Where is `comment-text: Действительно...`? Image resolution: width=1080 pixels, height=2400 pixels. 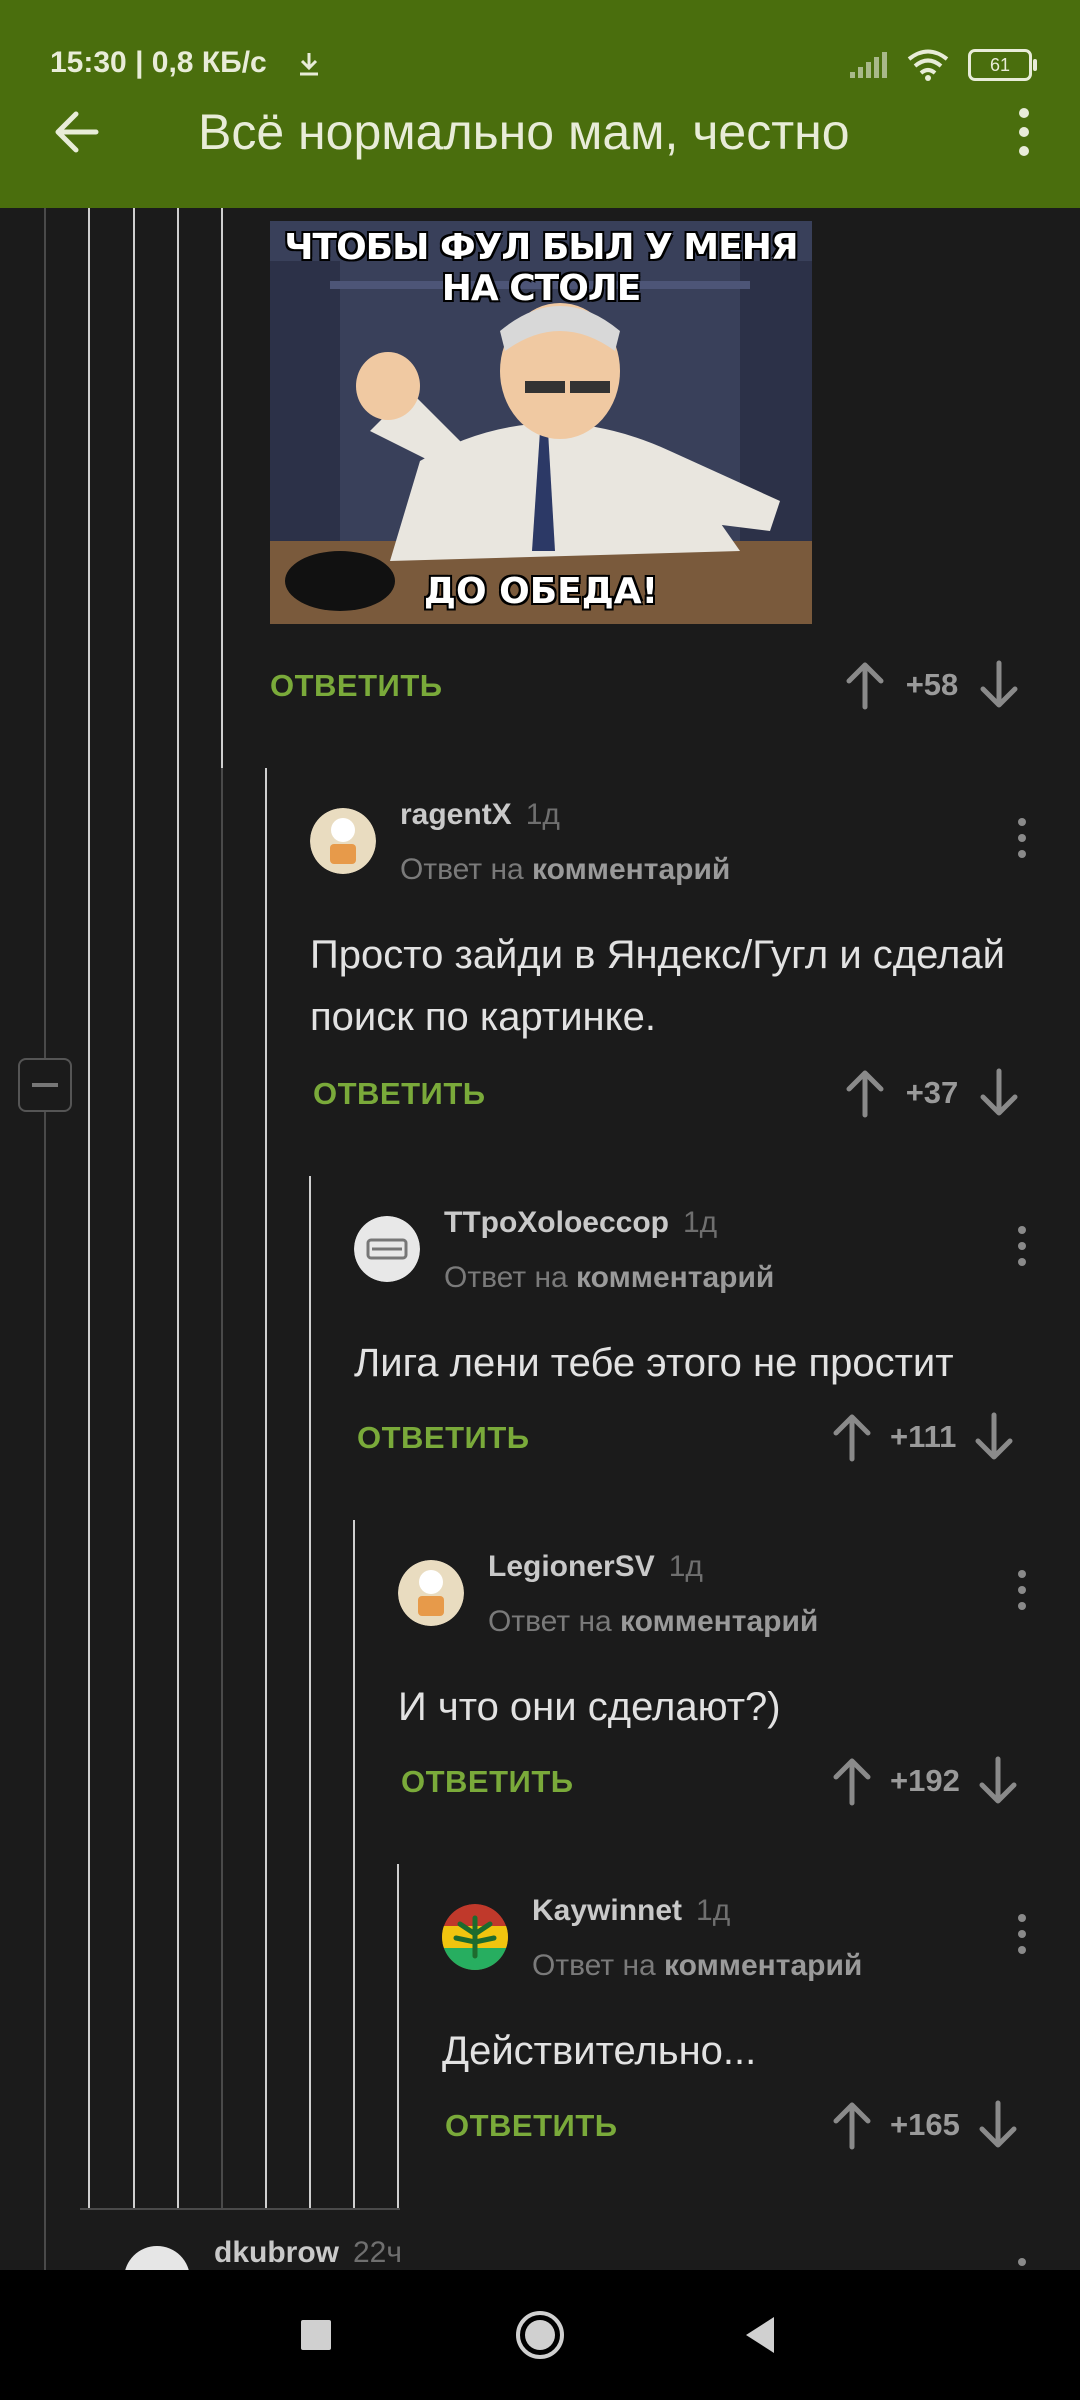 comment-text: Действительно... is located at coordinates (599, 2051).